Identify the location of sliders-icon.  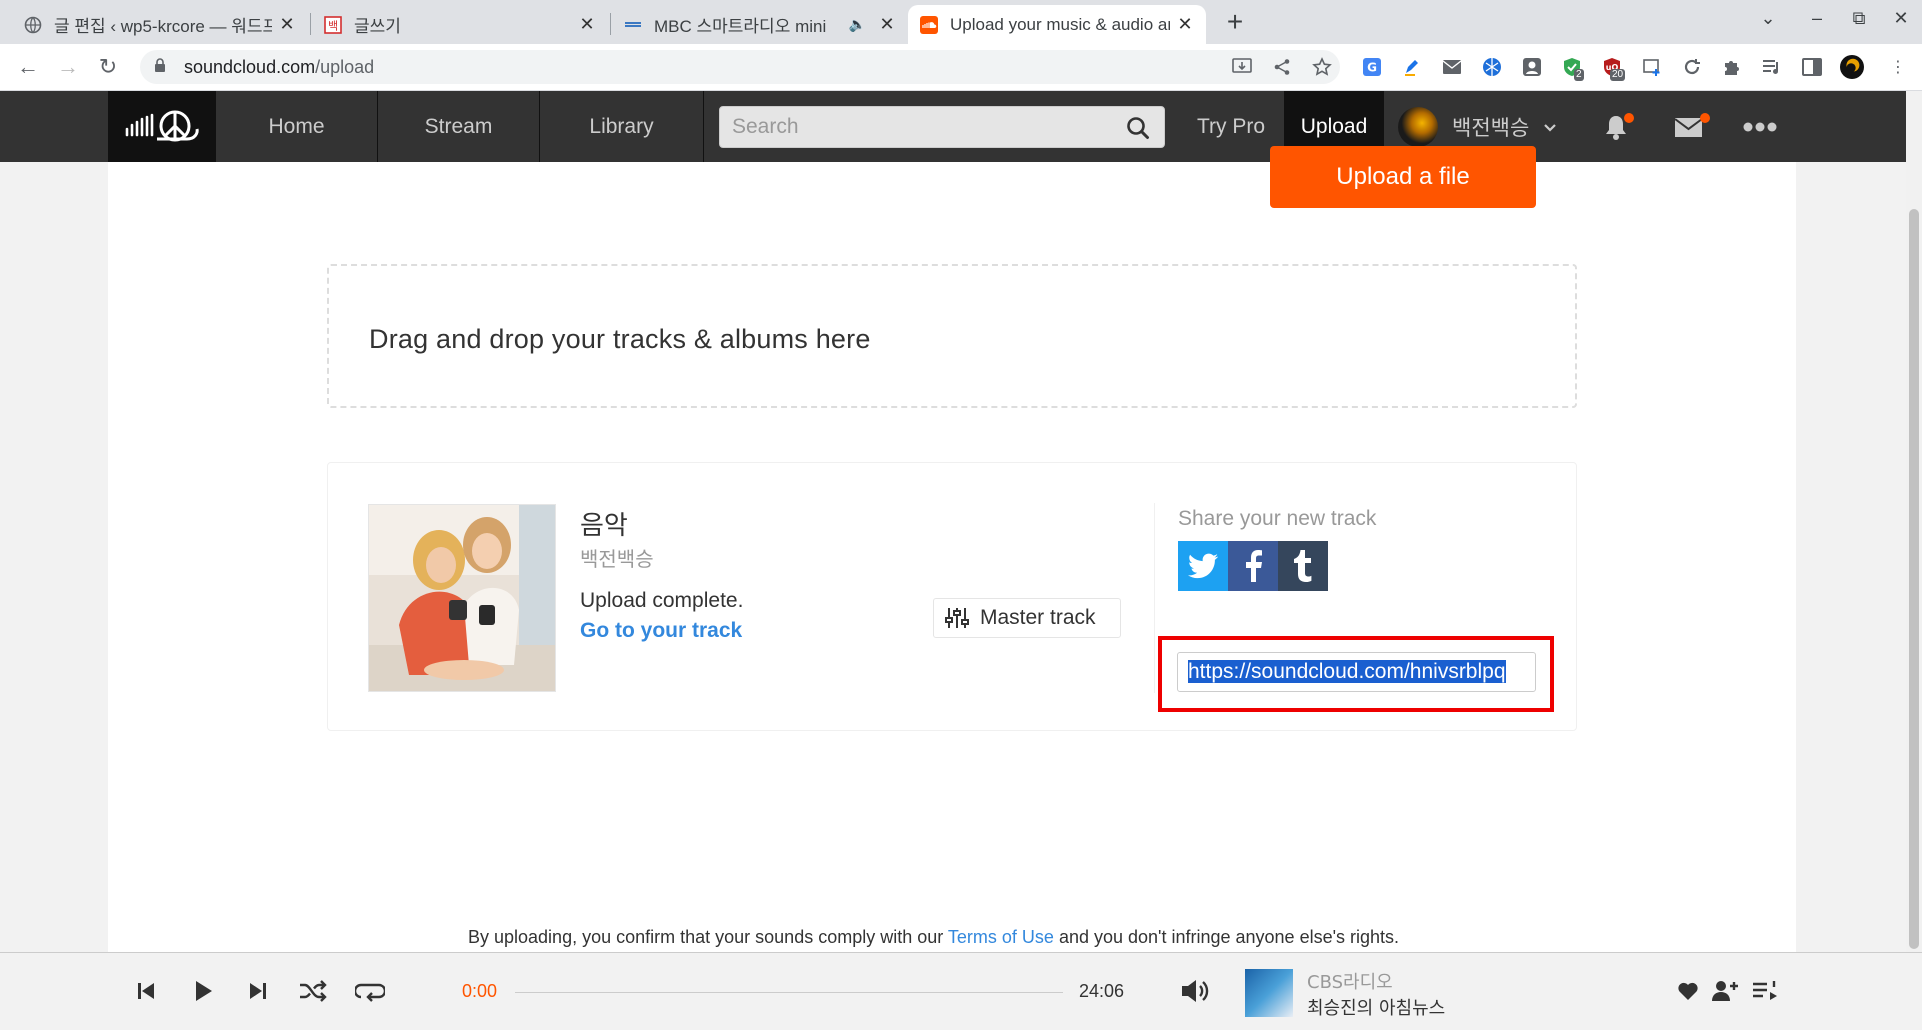
(957, 618).